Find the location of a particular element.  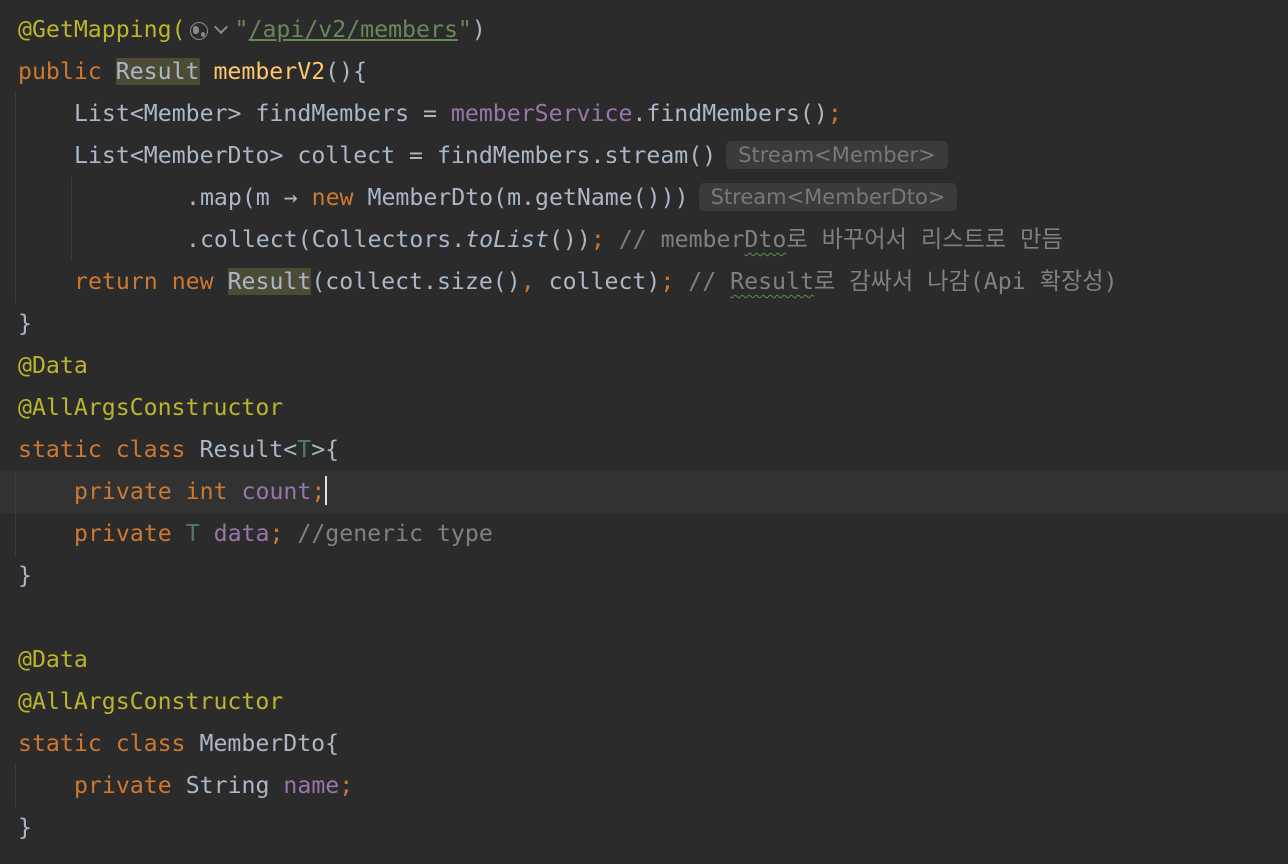

token-field: name is located at coordinates (311, 785).